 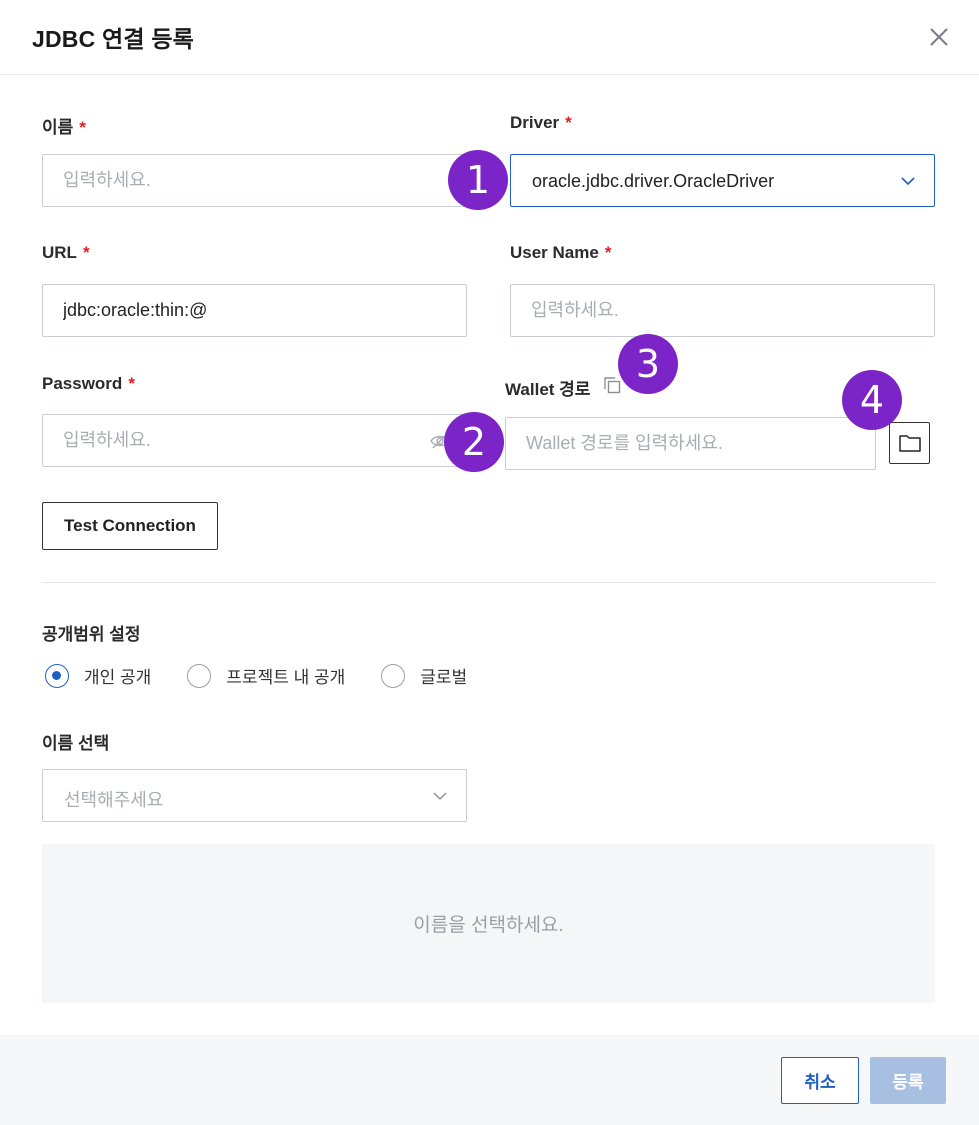 What do you see at coordinates (76, 743) in the screenshot?
I see `name-select-label: 이름 선택` at bounding box center [76, 743].